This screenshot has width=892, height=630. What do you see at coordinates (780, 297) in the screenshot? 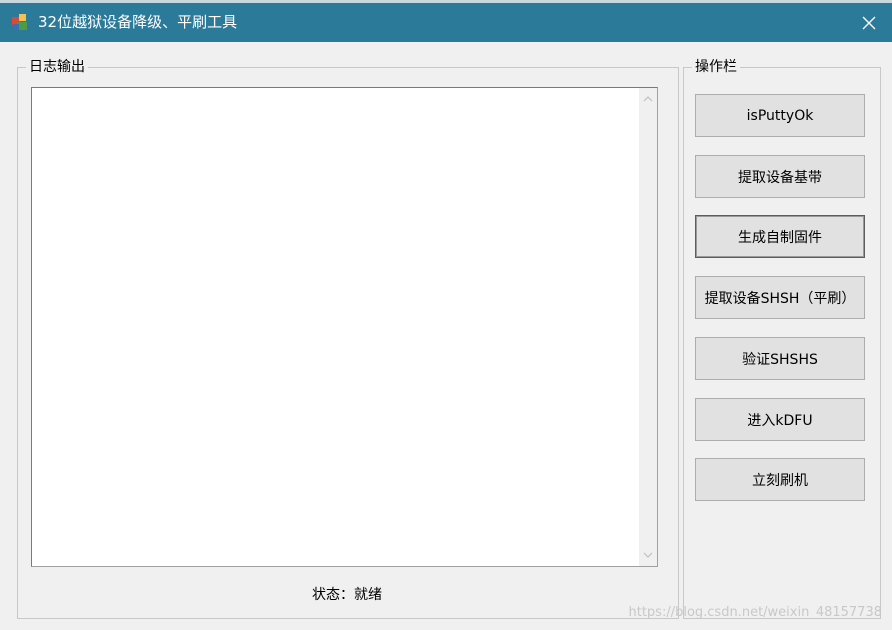
I see `extract-shsh-button: 提取设备SHSH（平刷）` at bounding box center [780, 297].